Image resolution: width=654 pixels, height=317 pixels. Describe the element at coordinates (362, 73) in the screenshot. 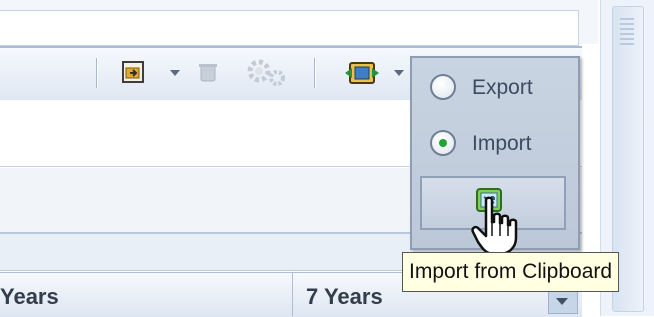

I see `import-export-icon` at that location.